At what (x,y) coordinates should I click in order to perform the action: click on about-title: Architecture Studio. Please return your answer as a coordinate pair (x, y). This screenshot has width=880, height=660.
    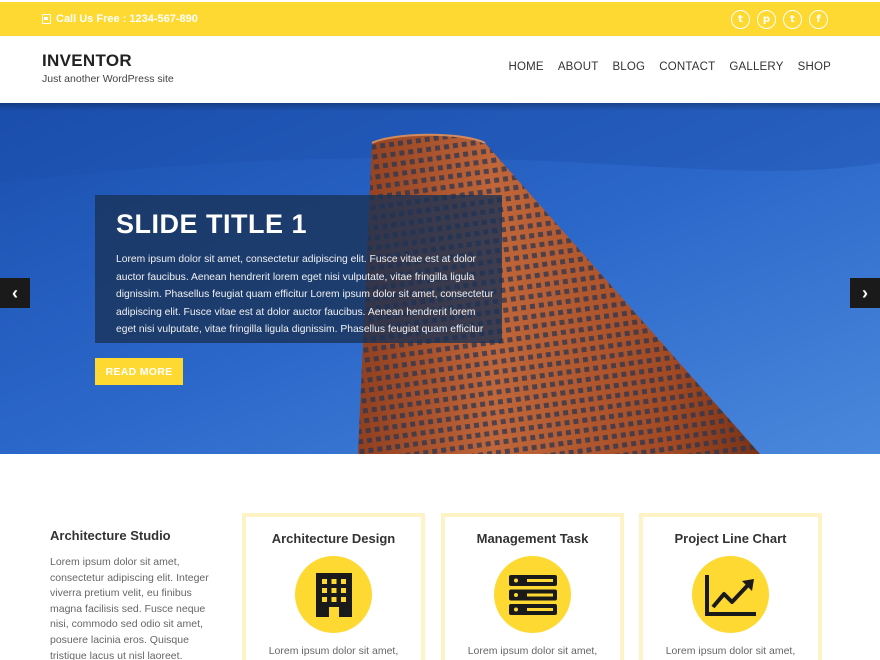
    Looking at the image, I should click on (110, 535).